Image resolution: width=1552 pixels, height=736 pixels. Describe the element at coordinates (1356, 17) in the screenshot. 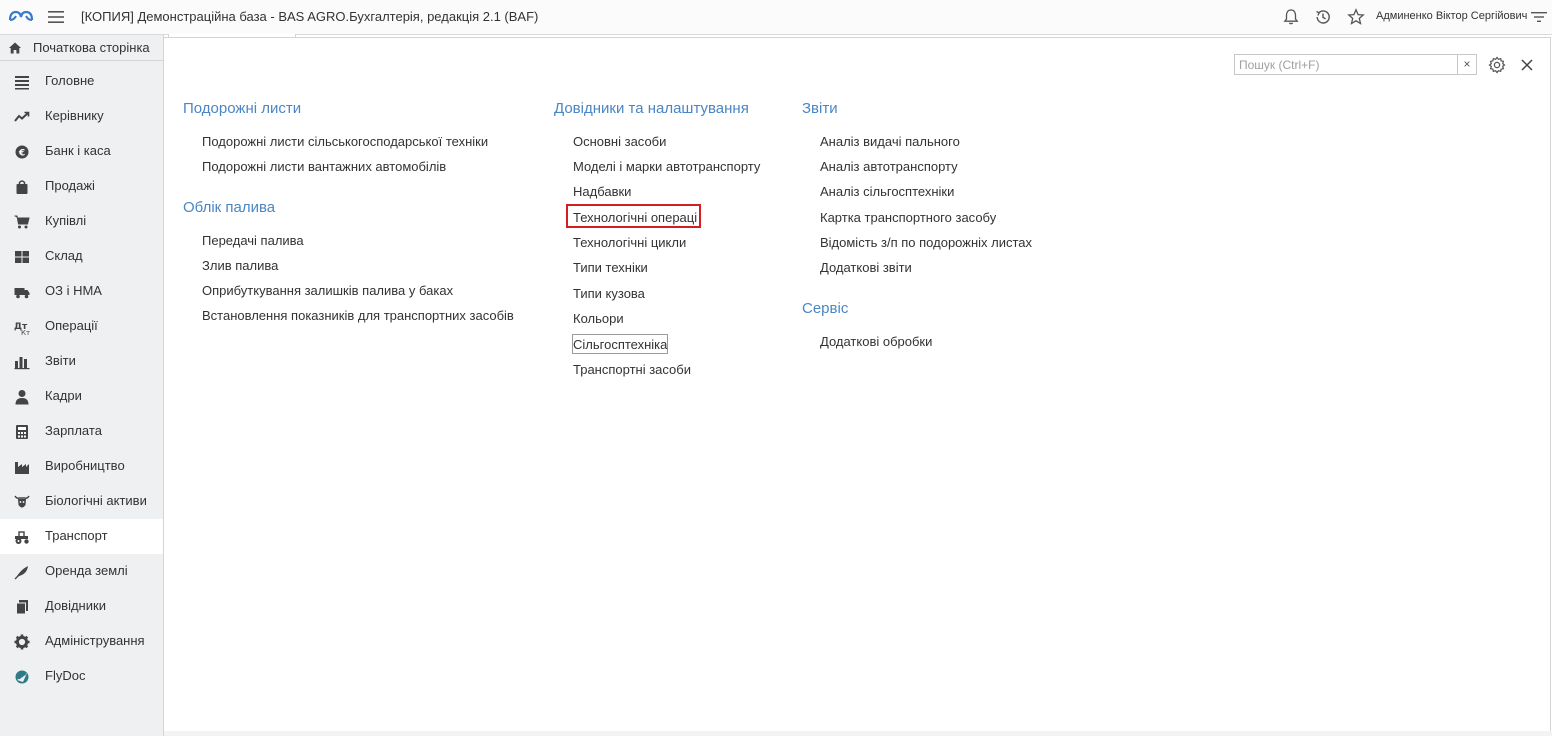

I see `star-icon` at that location.